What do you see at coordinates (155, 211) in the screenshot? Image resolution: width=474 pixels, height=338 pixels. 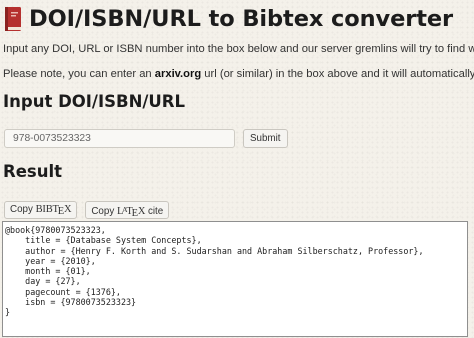 I see `copy-latex-cite-suffix: cite` at bounding box center [155, 211].